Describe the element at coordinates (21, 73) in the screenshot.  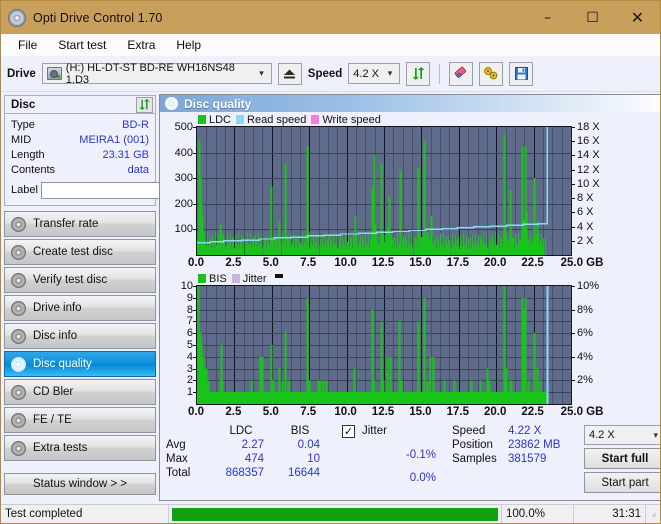
I see `drive-label: Drive` at that location.